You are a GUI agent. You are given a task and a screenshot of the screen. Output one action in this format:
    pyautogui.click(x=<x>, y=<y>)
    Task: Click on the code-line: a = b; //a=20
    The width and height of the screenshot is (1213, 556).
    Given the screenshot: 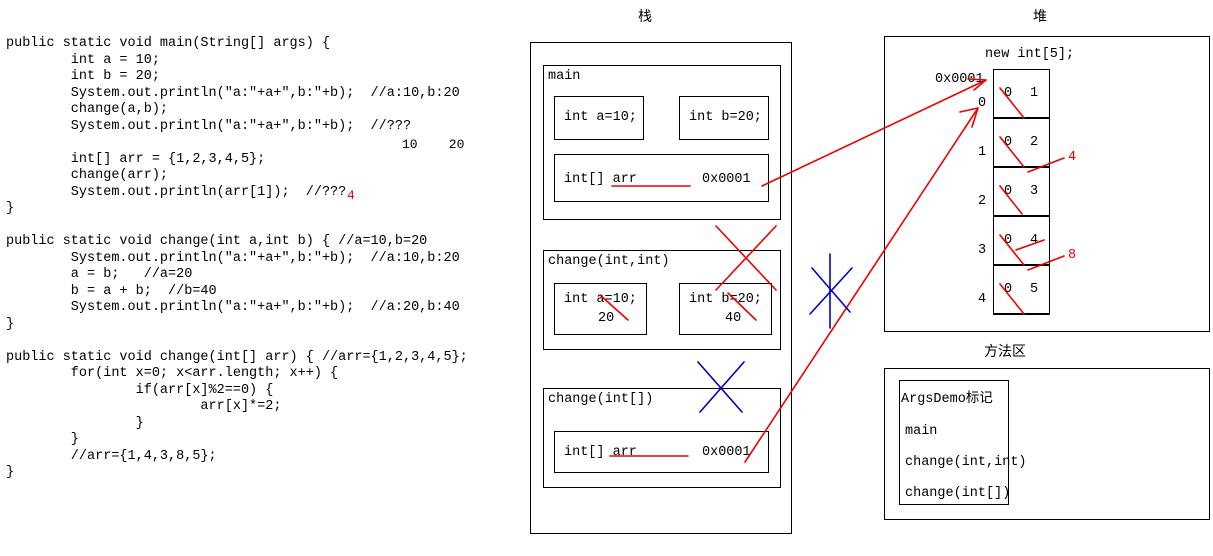 What is the action you would take?
    pyautogui.click(x=99, y=274)
    